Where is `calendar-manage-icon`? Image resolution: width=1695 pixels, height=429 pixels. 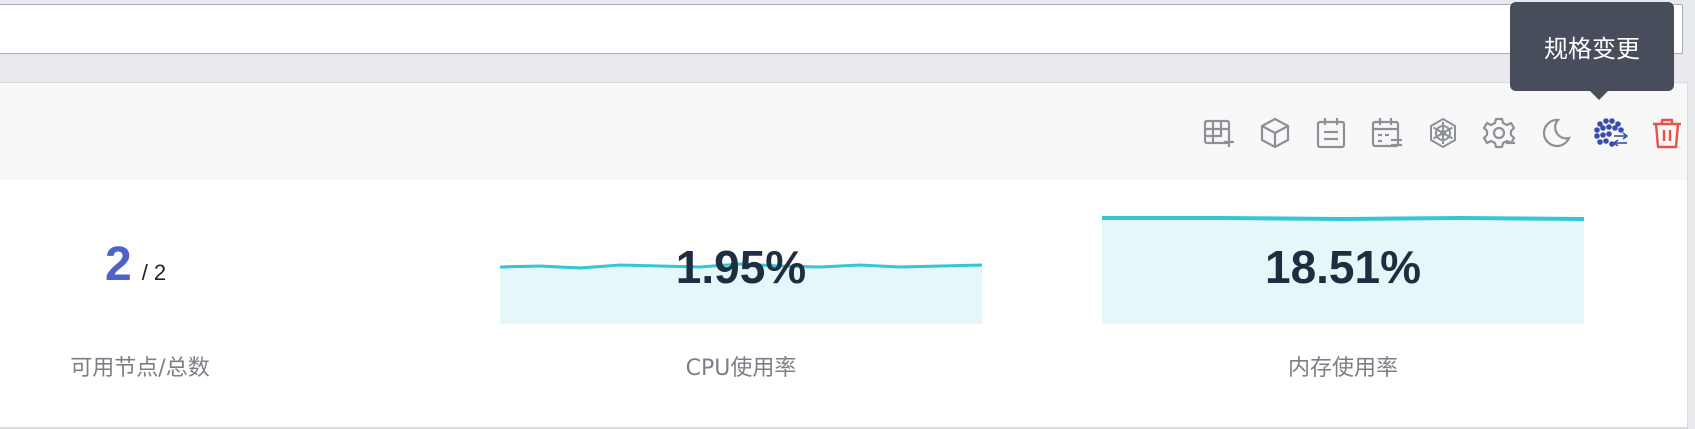
calendar-manage-icon is located at coordinates (1387, 133).